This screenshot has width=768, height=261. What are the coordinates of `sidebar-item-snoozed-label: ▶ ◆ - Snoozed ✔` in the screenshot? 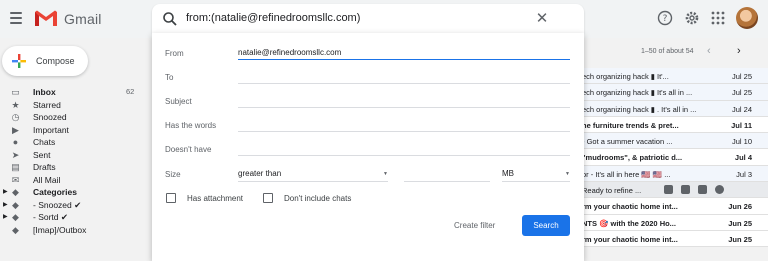 It's located at (70, 205).